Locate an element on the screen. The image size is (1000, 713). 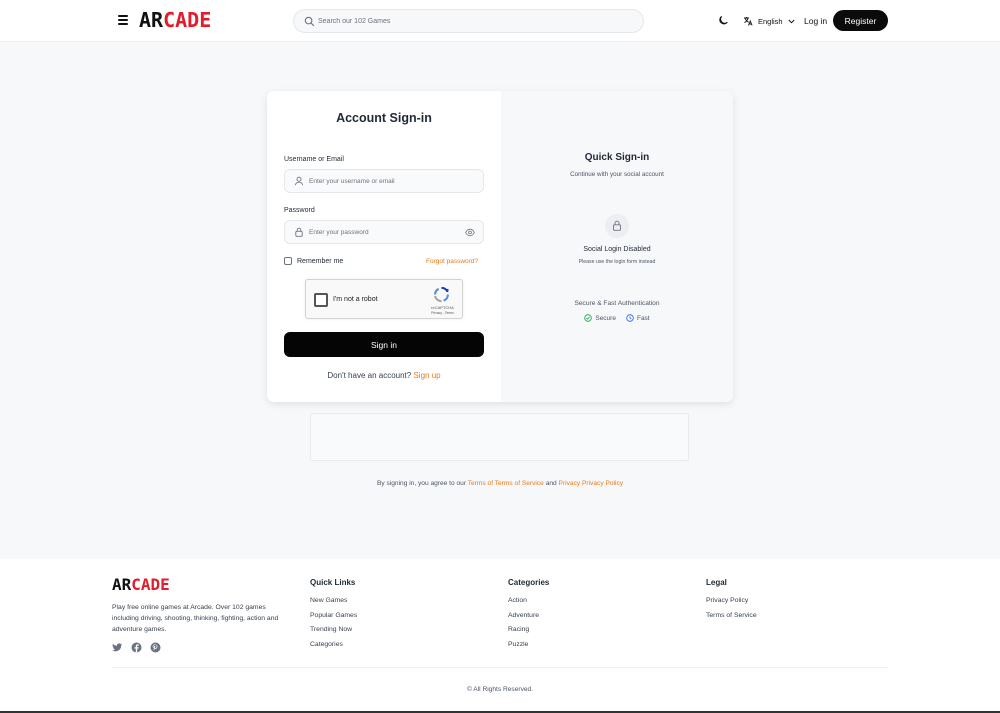
recaptcha-logo-icon is located at coordinates (441, 294).